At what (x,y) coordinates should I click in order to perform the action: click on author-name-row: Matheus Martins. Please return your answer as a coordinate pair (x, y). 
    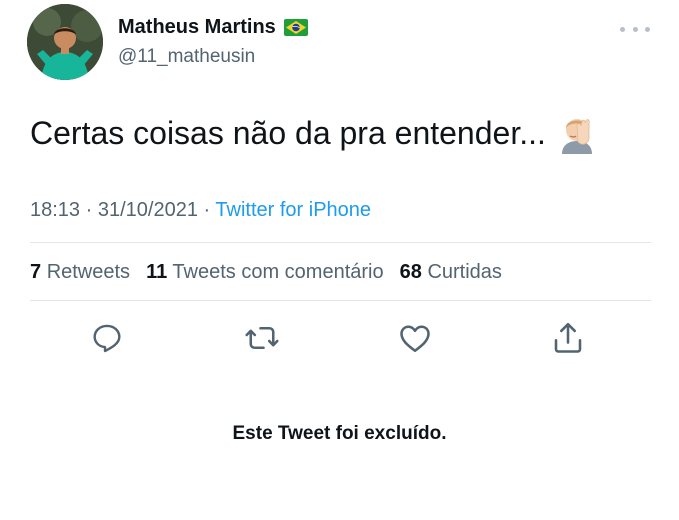
    Looking at the image, I should click on (213, 27).